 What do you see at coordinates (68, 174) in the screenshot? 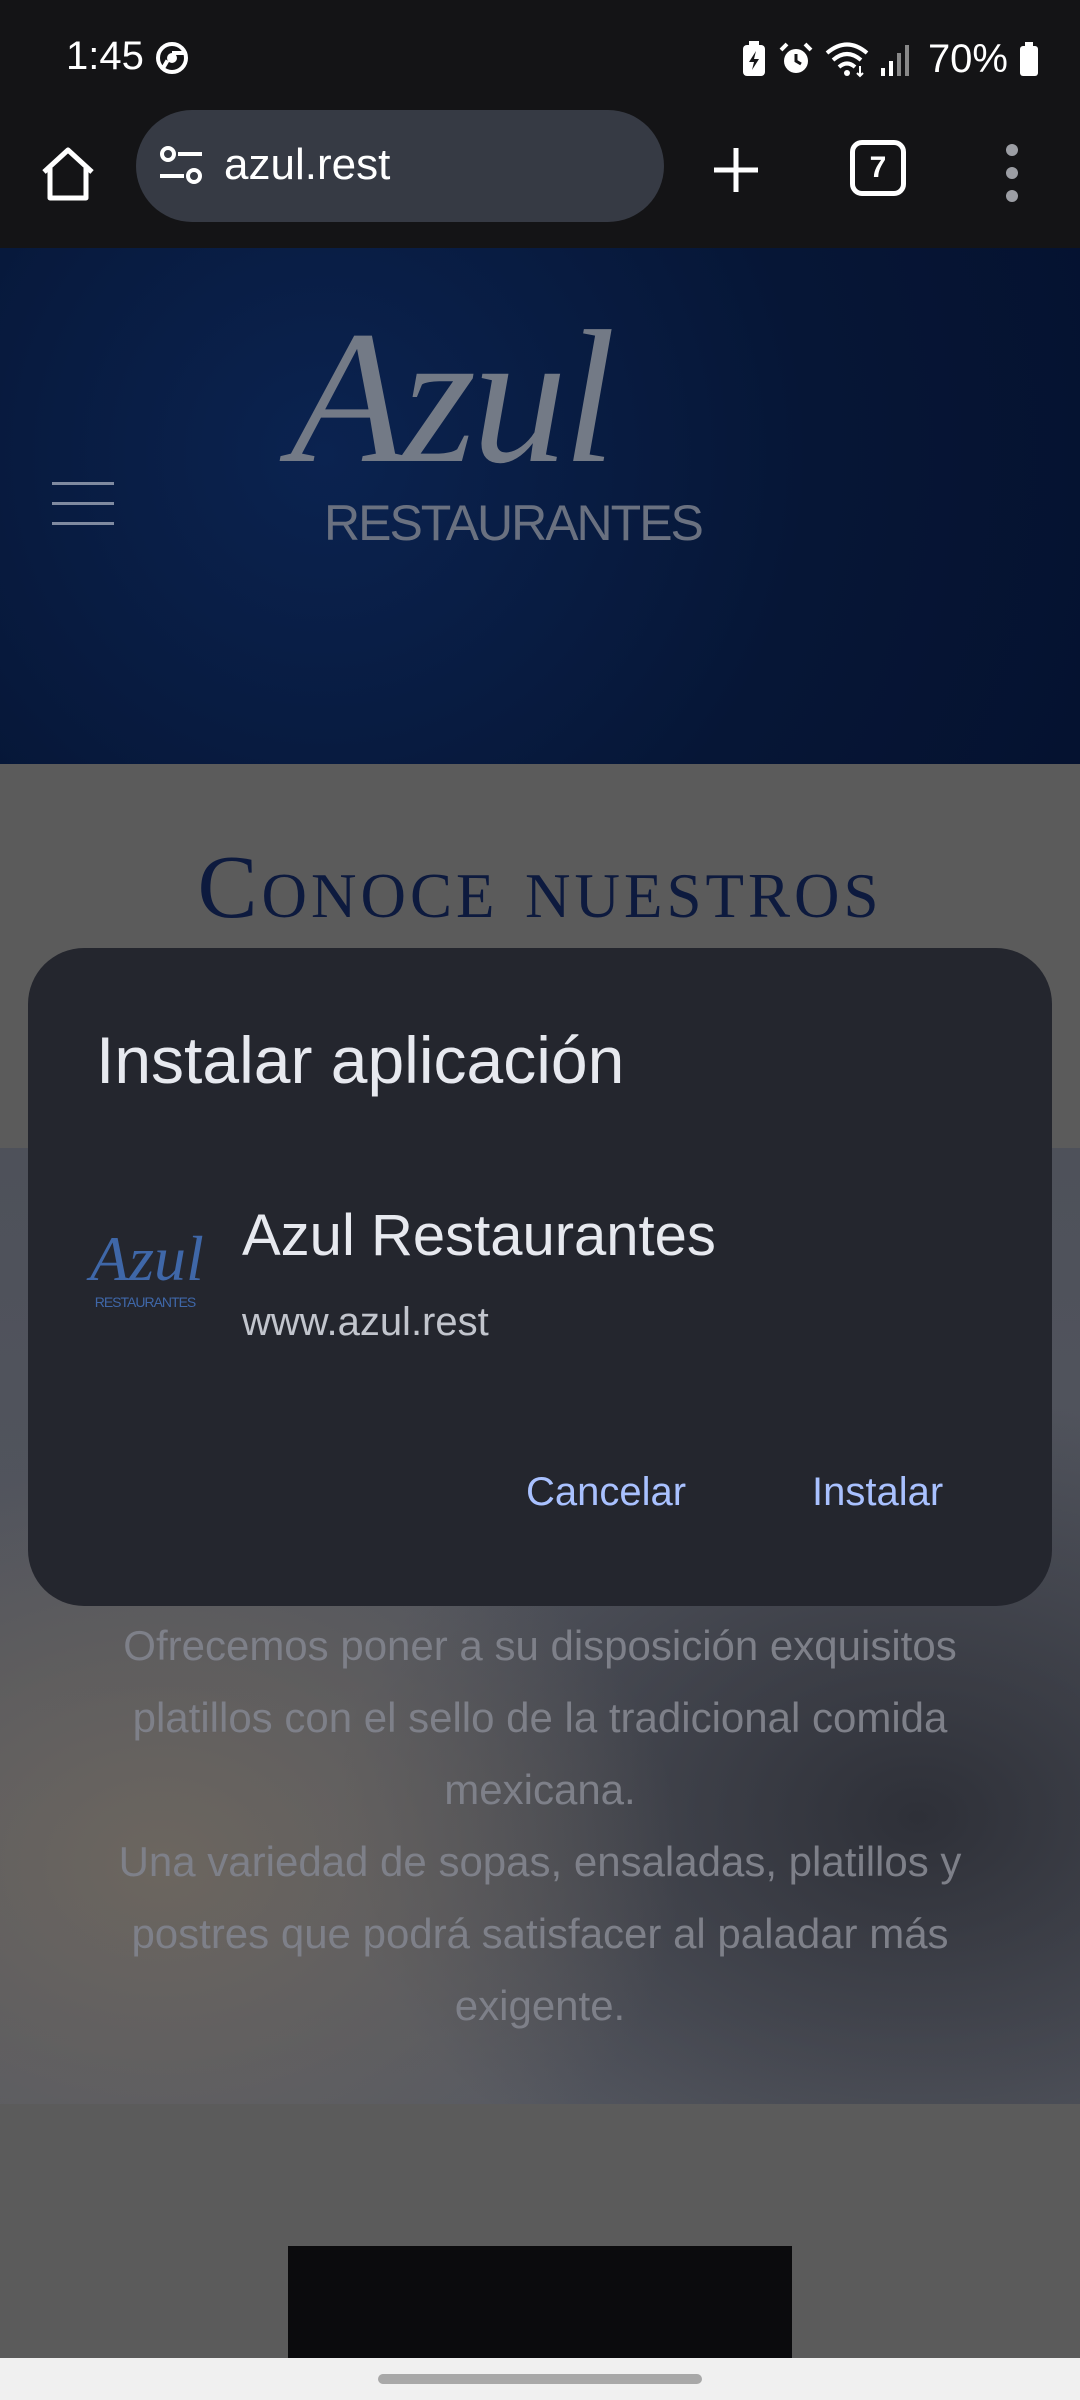
I see `home-icon` at bounding box center [68, 174].